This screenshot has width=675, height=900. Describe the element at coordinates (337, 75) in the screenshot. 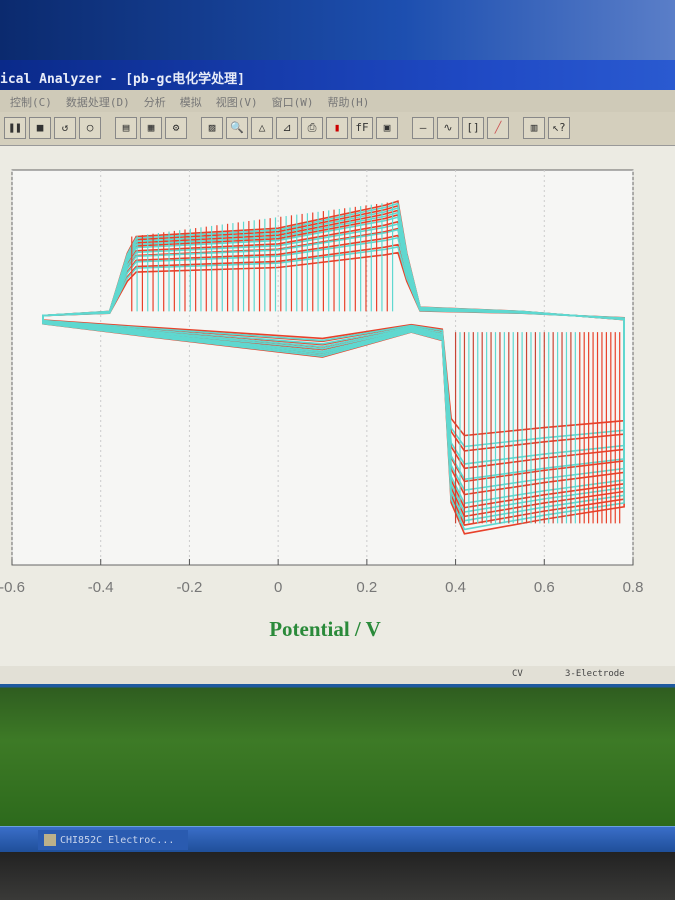

I see `window-title: ical Analyzer - [pb-gc电化学处理]` at that location.